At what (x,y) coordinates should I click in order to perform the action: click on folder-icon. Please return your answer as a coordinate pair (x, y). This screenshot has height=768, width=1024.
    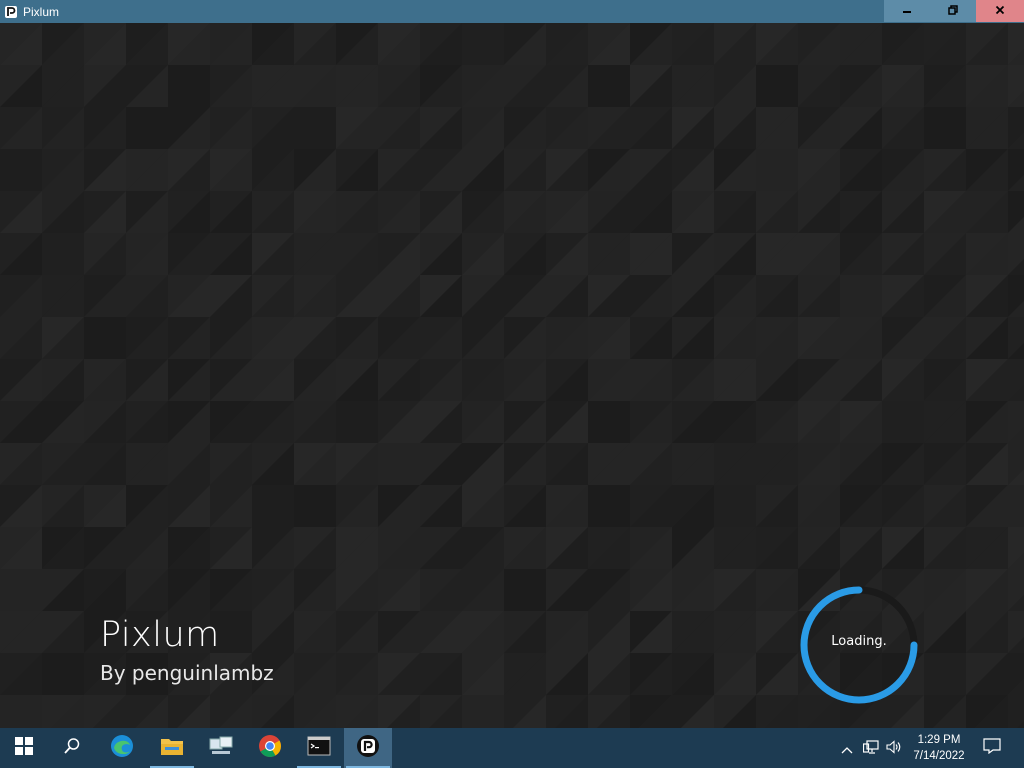
    Looking at the image, I should click on (172, 748).